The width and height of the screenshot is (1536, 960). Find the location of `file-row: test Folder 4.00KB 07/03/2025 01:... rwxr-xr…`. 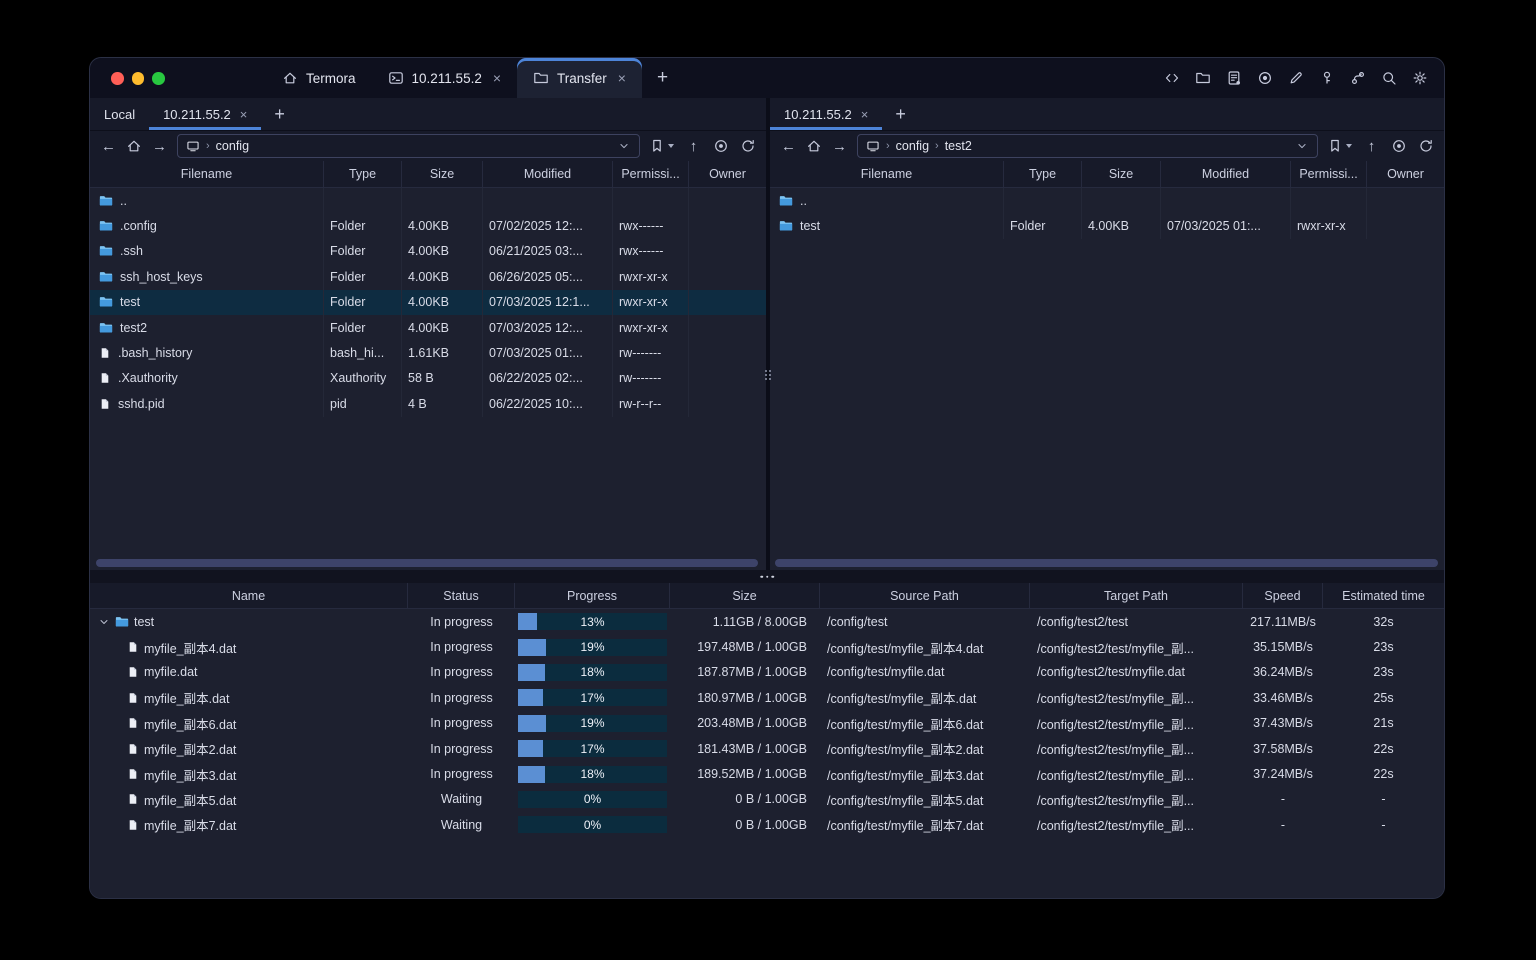

file-row: test Folder 4.00KB 07/03/2025 01:... rwxr-xr… is located at coordinates (1107, 226).